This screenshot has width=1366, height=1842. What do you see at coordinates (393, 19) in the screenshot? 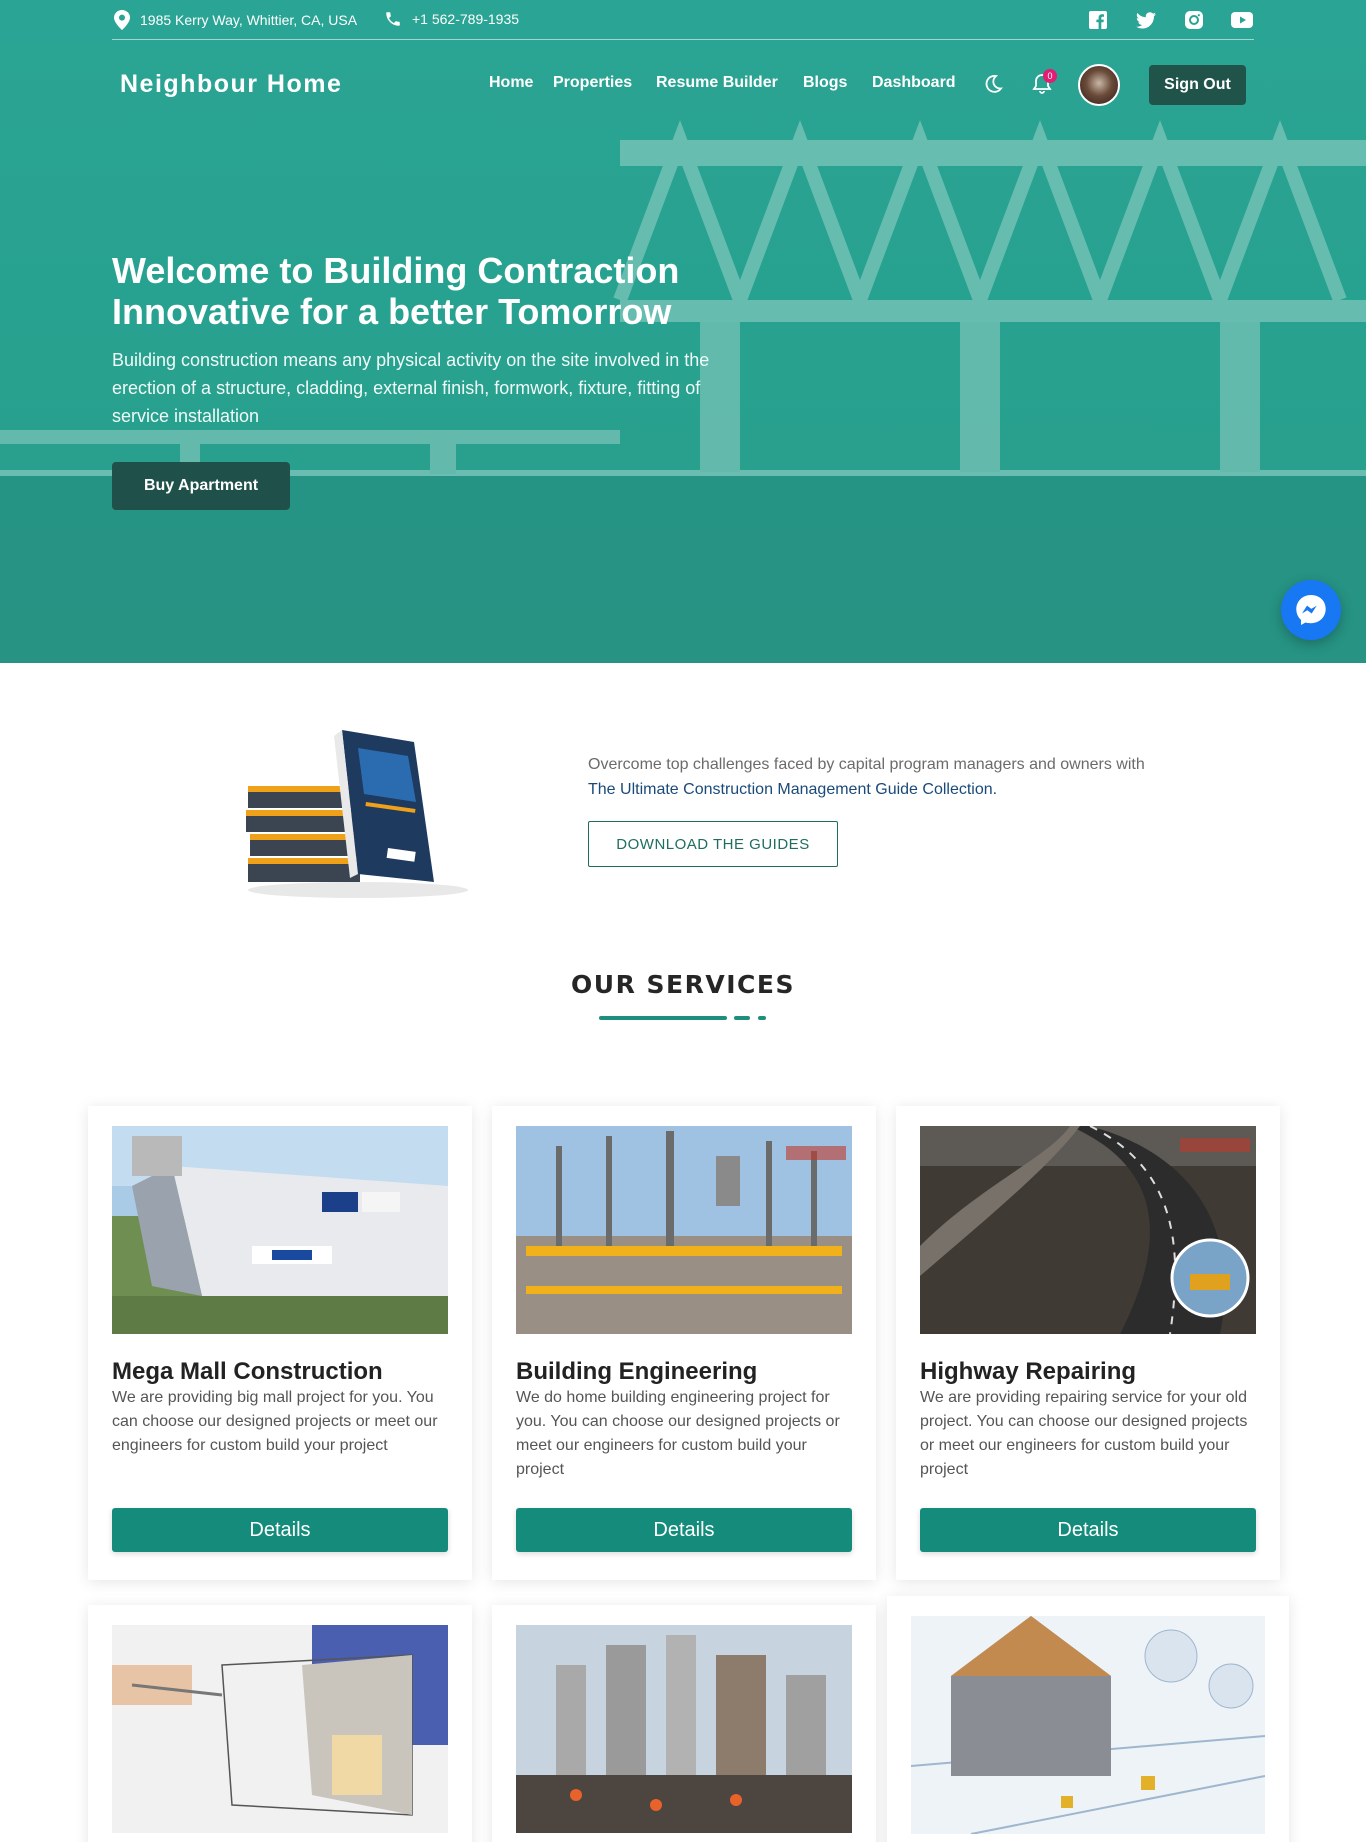
I see `phone-icon` at bounding box center [393, 19].